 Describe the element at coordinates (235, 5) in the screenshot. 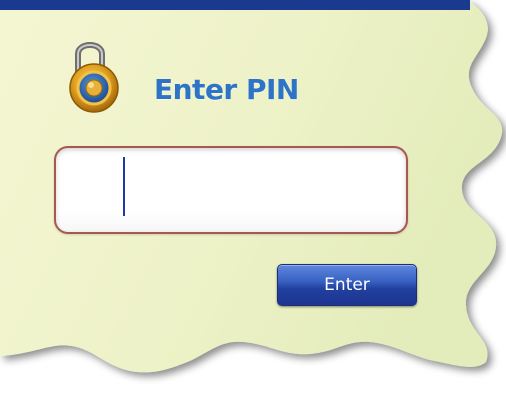

I see `top-blue-bar` at that location.